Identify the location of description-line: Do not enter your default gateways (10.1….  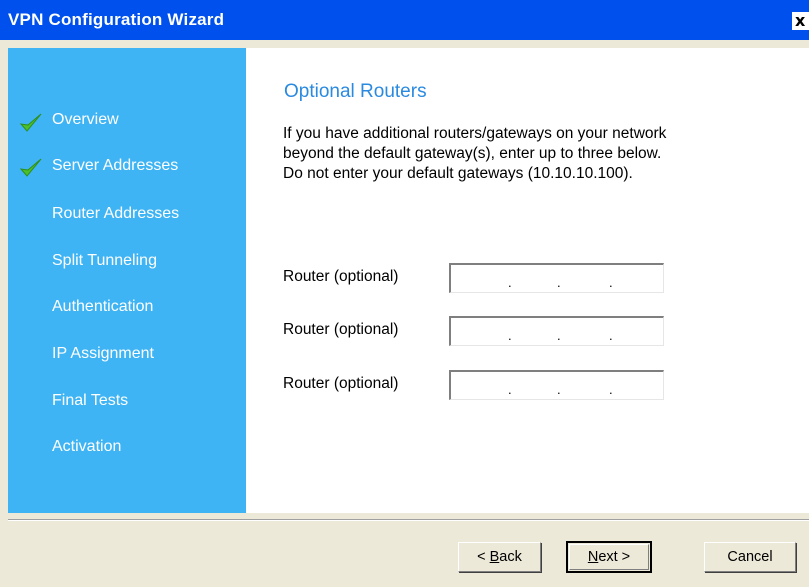
(458, 173).